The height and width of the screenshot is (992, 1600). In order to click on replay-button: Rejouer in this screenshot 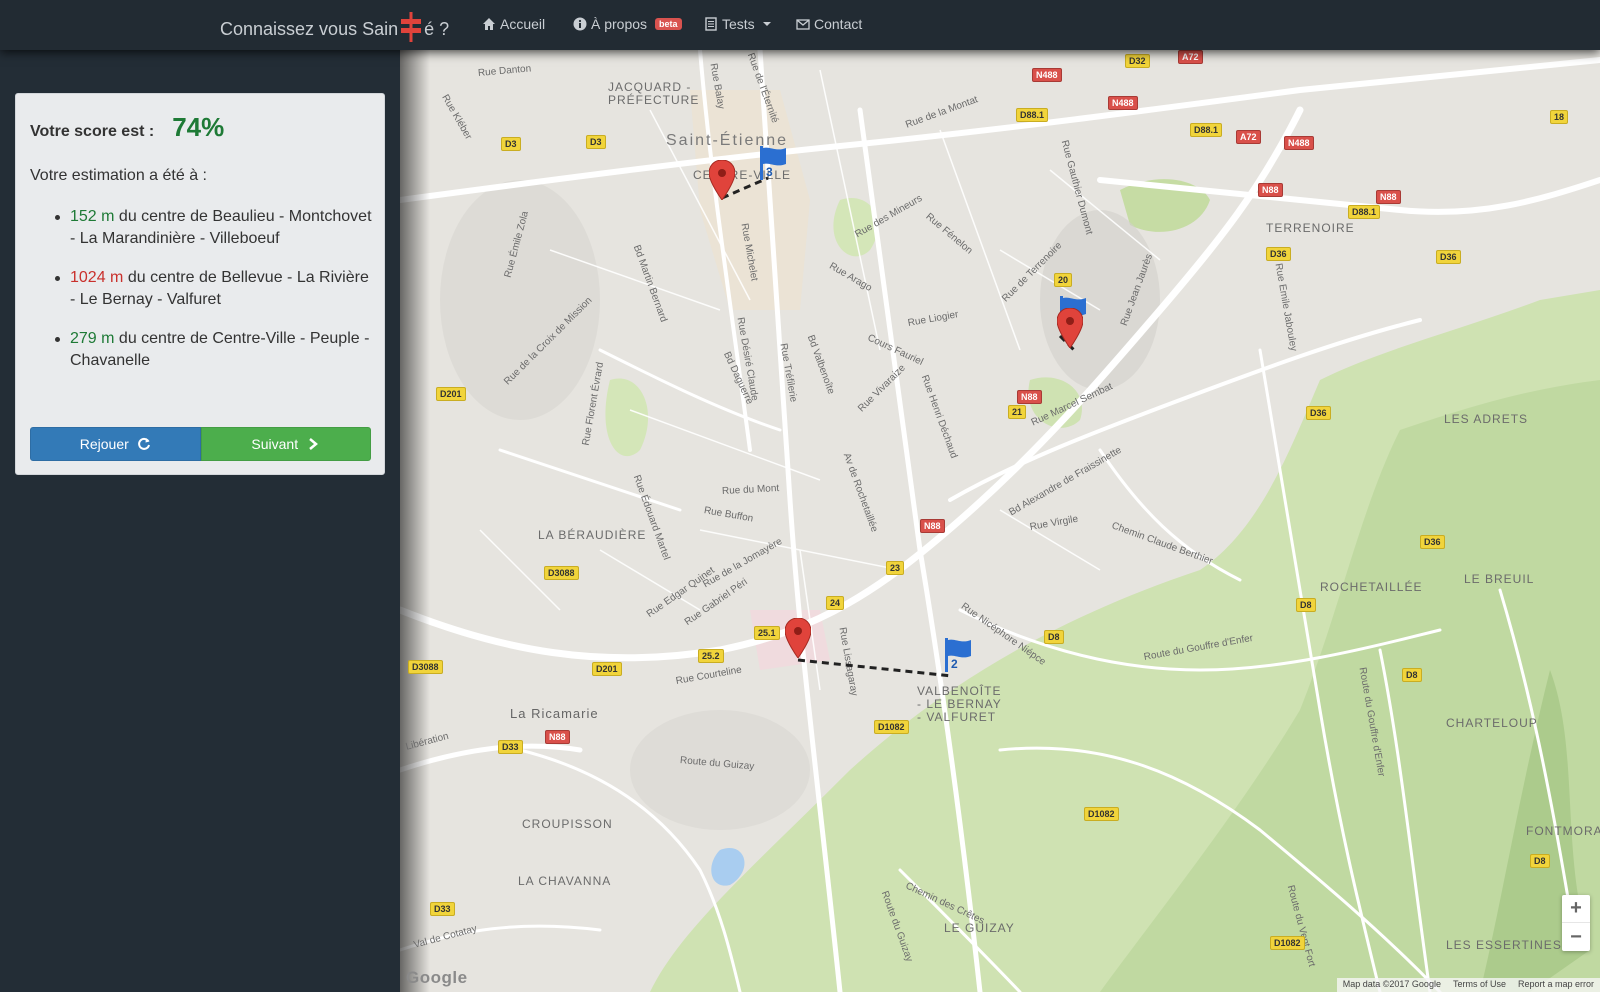, I will do `click(115, 444)`.